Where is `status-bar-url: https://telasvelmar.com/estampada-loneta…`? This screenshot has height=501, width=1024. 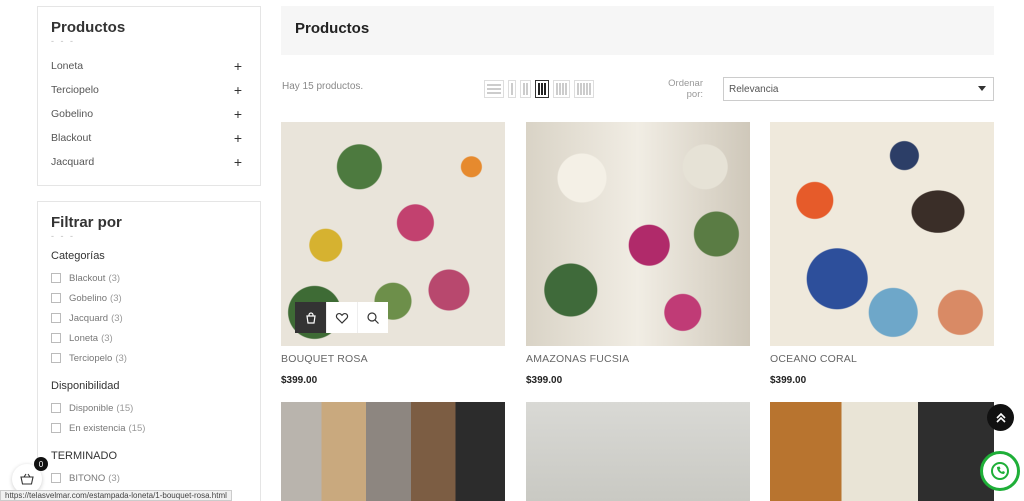
status-bar-url: https://telasvelmar.com/estampada-loneta… is located at coordinates (116, 495).